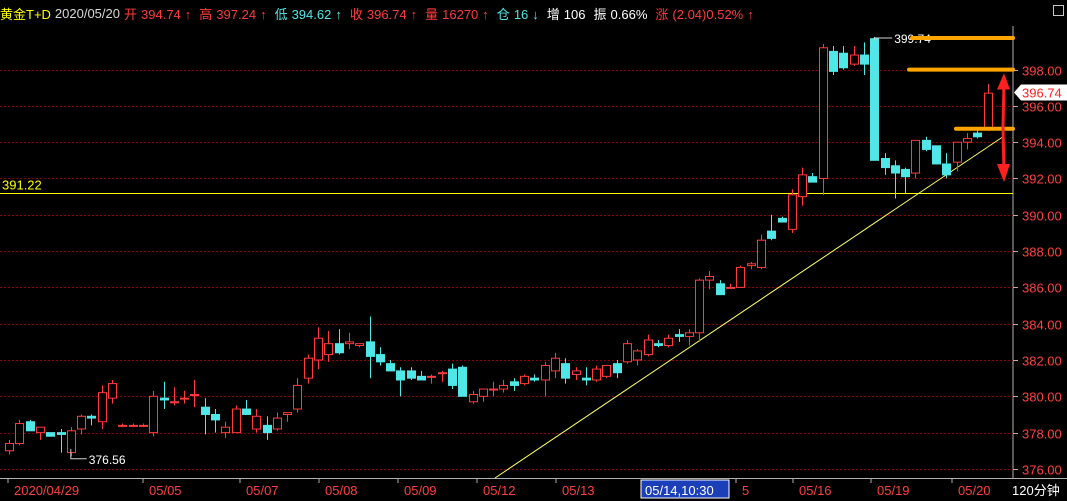 This screenshot has width=1067, height=501. I want to click on reference-hline-label: 391.22, so click(22, 185).